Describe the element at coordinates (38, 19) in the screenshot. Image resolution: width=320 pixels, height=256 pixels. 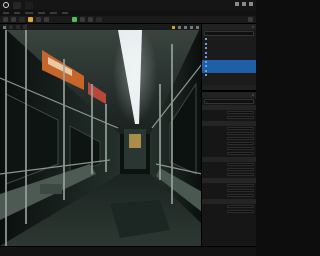
I see `add-actor-icon` at that location.